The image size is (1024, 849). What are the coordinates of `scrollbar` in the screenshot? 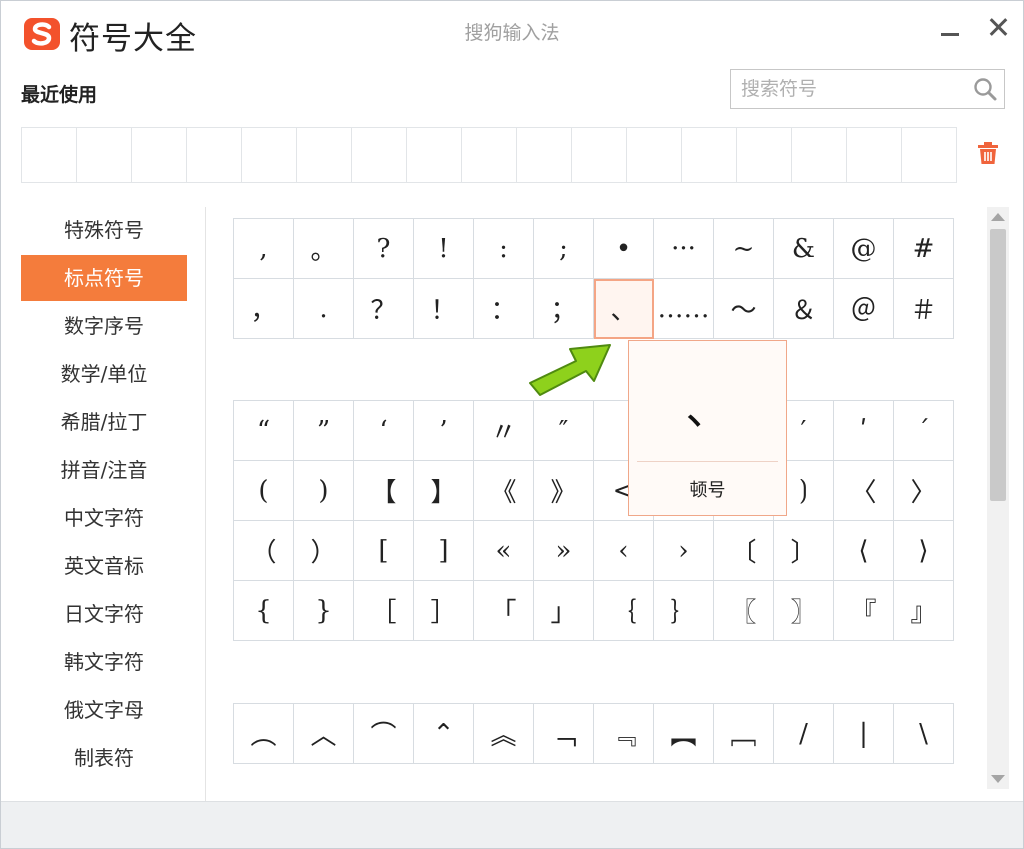 It's located at (998, 498).